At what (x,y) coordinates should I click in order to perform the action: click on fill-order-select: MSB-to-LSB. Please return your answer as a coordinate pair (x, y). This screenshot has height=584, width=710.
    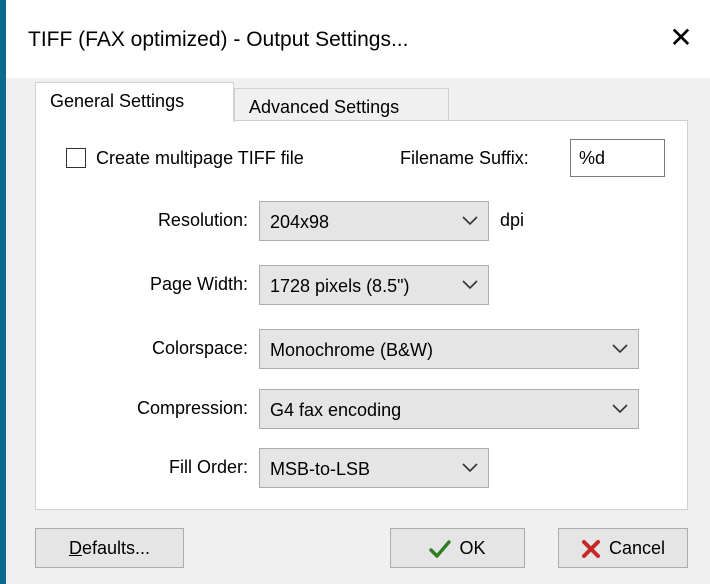
    Looking at the image, I should click on (374, 468).